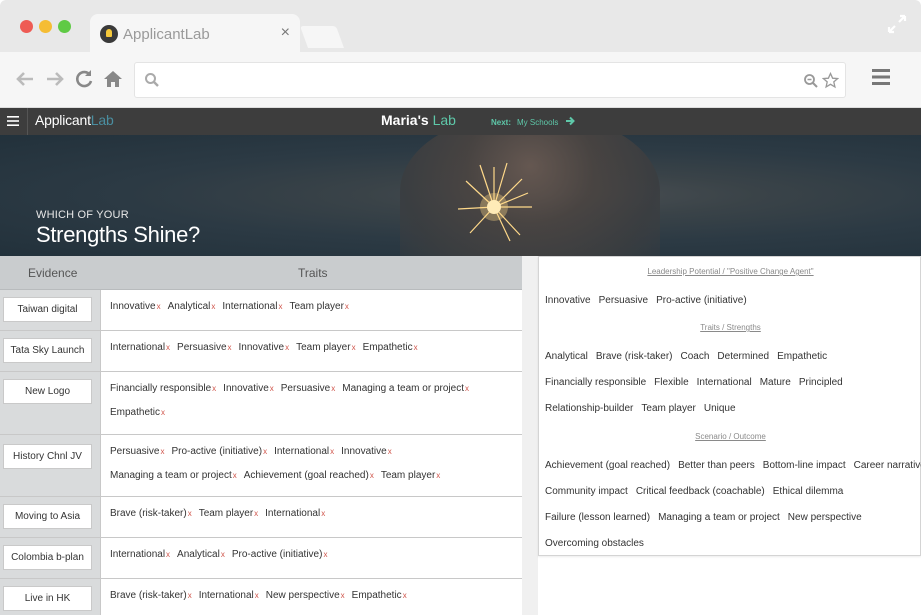  Describe the element at coordinates (47, 557) in the screenshot. I see `evidence-button: Colombia b-plan` at that location.